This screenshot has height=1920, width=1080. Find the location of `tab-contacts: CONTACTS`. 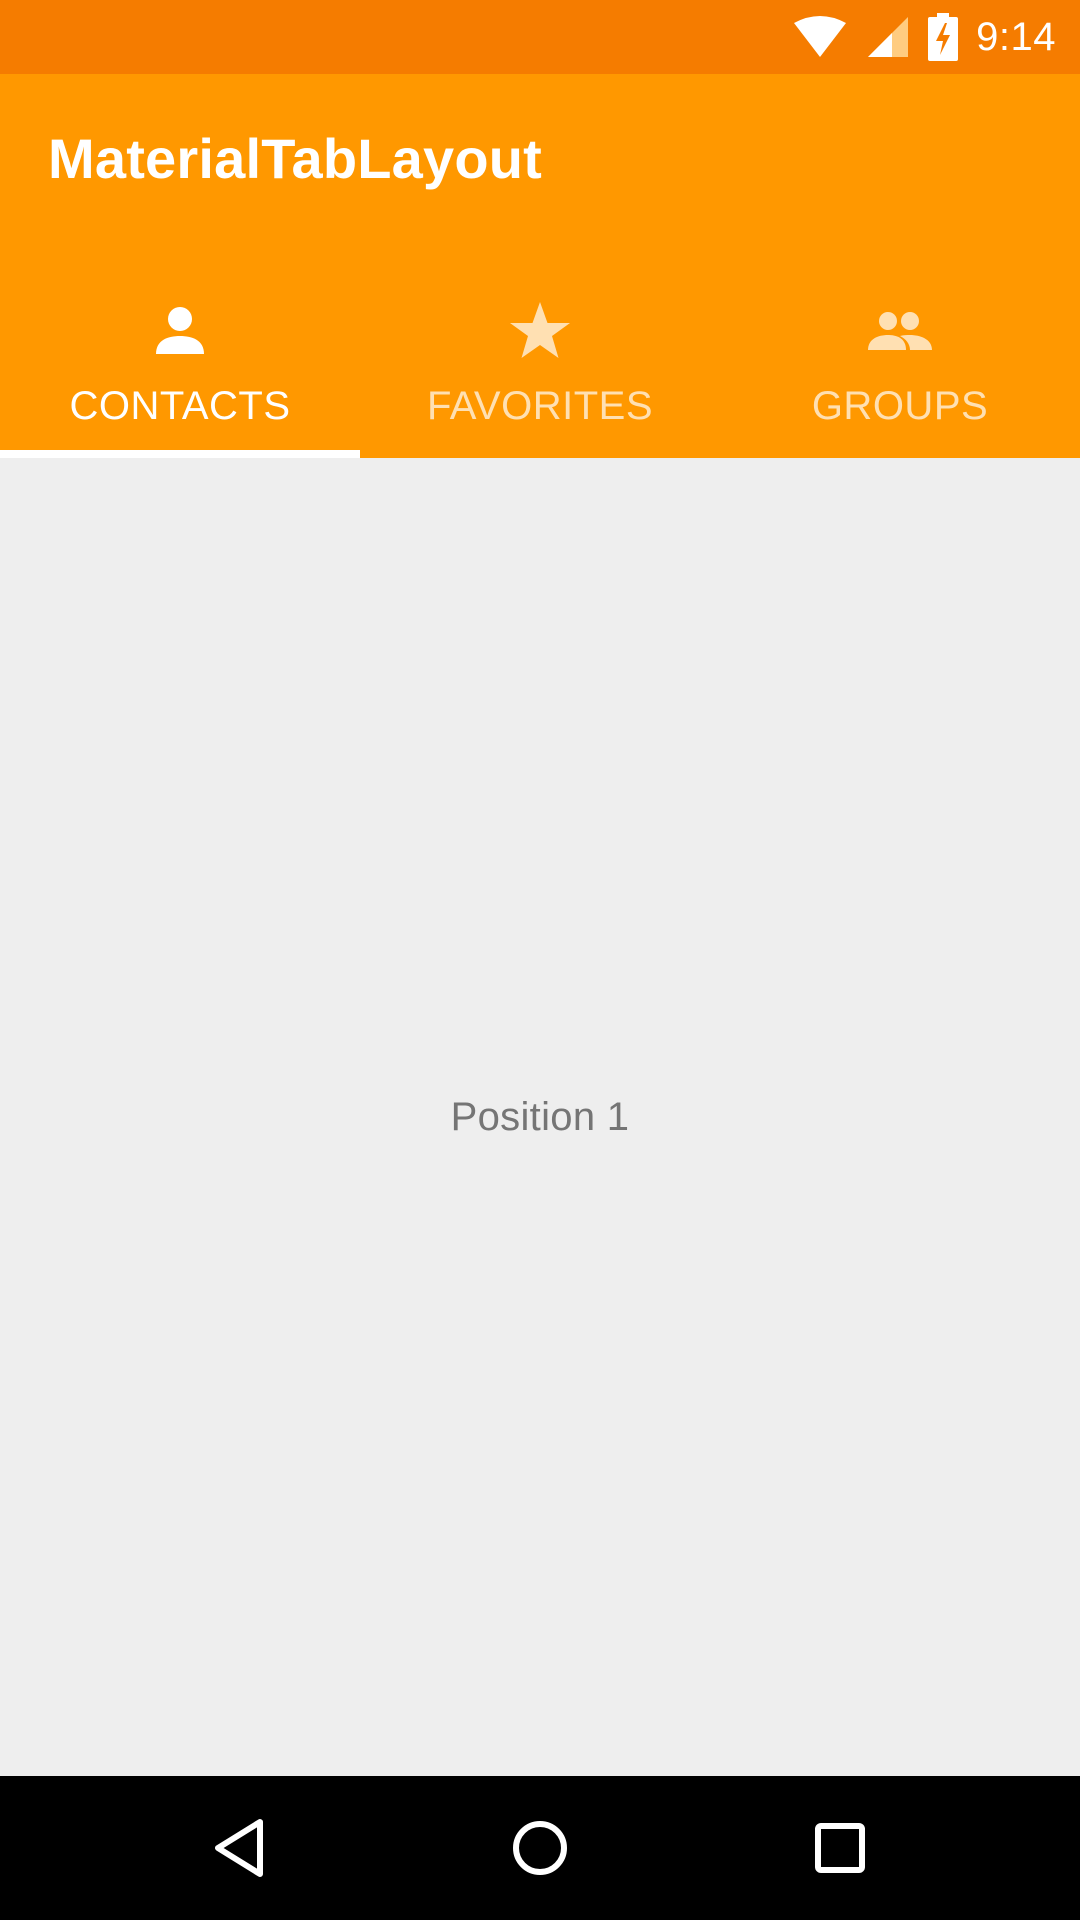

tab-contacts: CONTACTS is located at coordinates (180, 362).